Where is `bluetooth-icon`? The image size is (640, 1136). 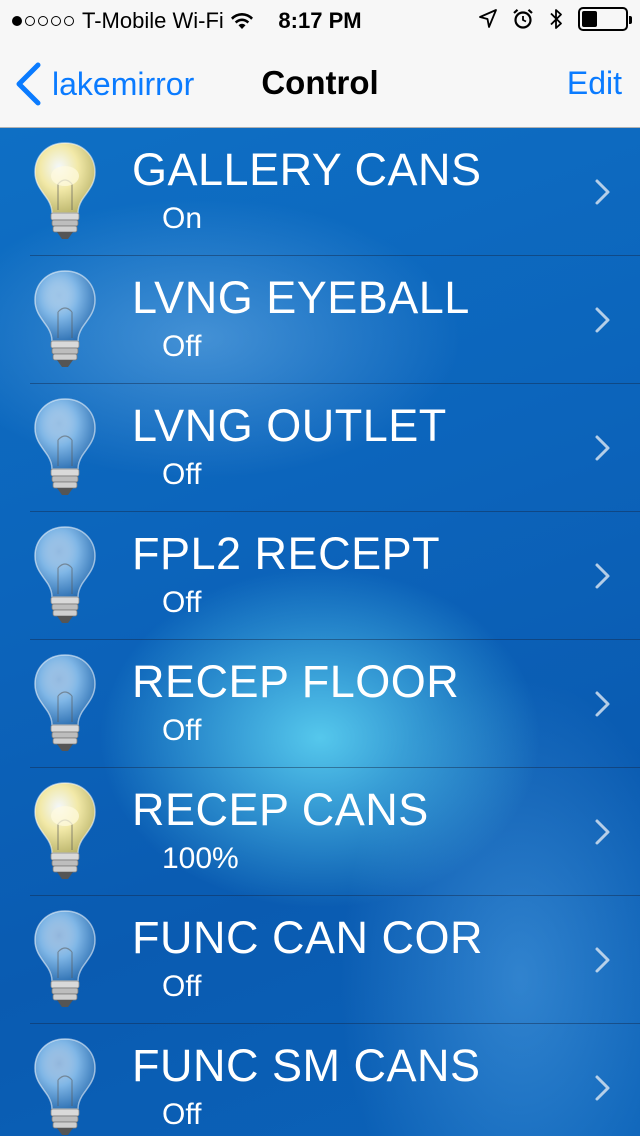 bluetooth-icon is located at coordinates (556, 19).